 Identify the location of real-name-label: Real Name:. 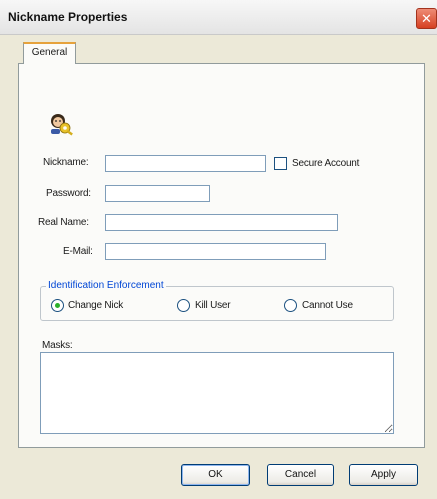
(63, 222).